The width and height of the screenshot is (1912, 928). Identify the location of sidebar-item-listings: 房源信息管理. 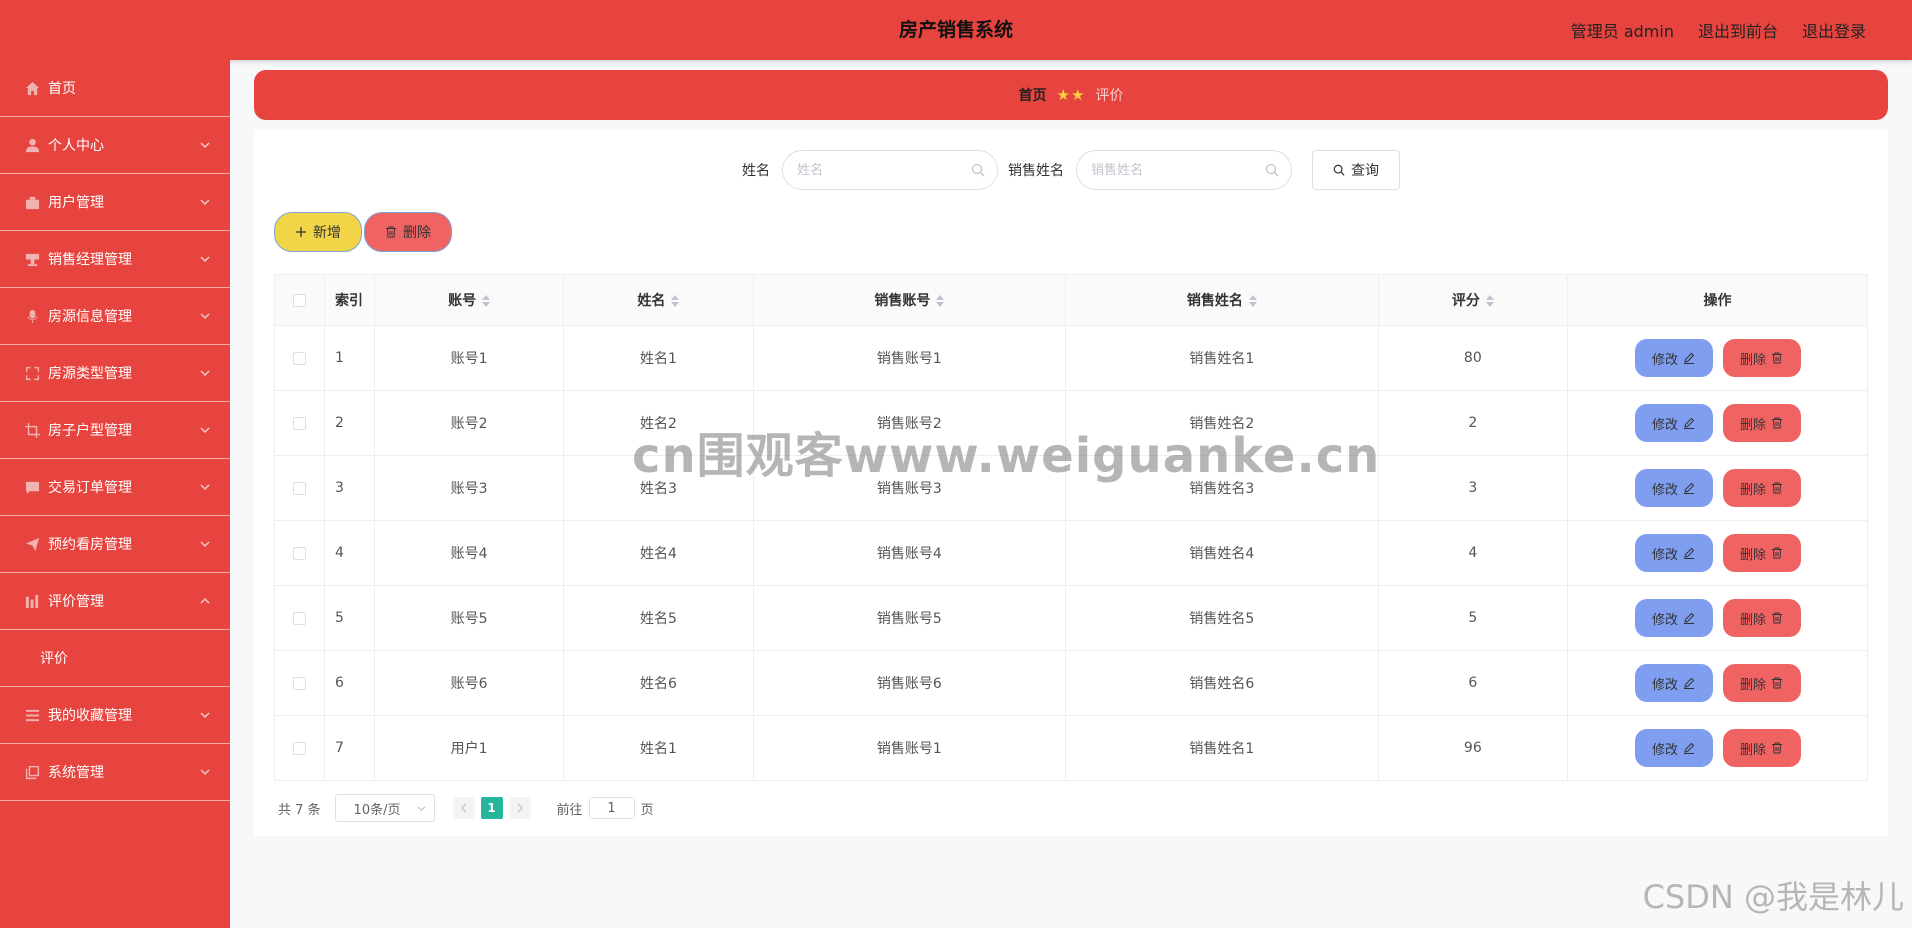
(115, 316).